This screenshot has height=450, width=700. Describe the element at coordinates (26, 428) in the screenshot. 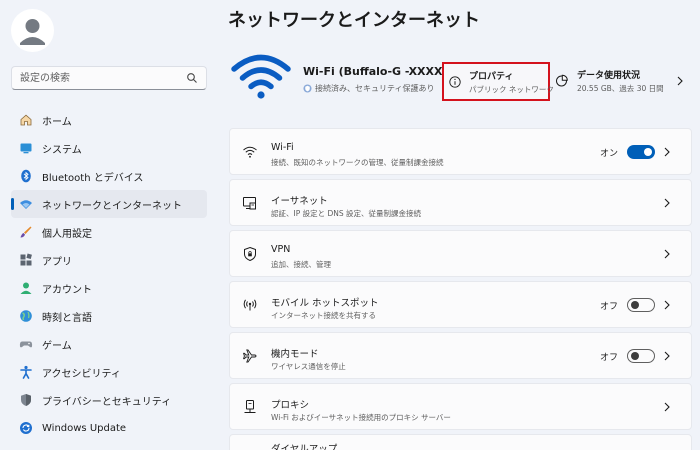

I see `update-icon` at that location.